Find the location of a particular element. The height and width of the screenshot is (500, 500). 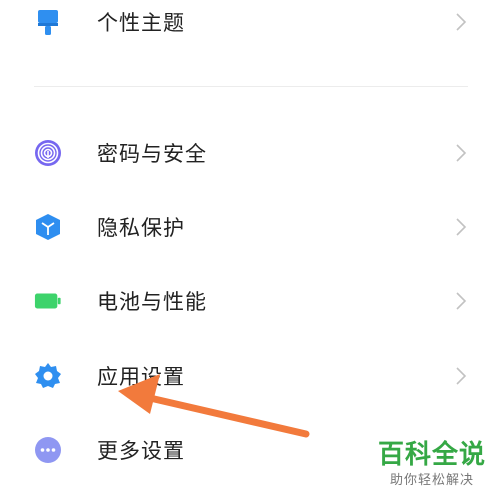

settings-item-label: 更多设置 is located at coordinates (141, 451).